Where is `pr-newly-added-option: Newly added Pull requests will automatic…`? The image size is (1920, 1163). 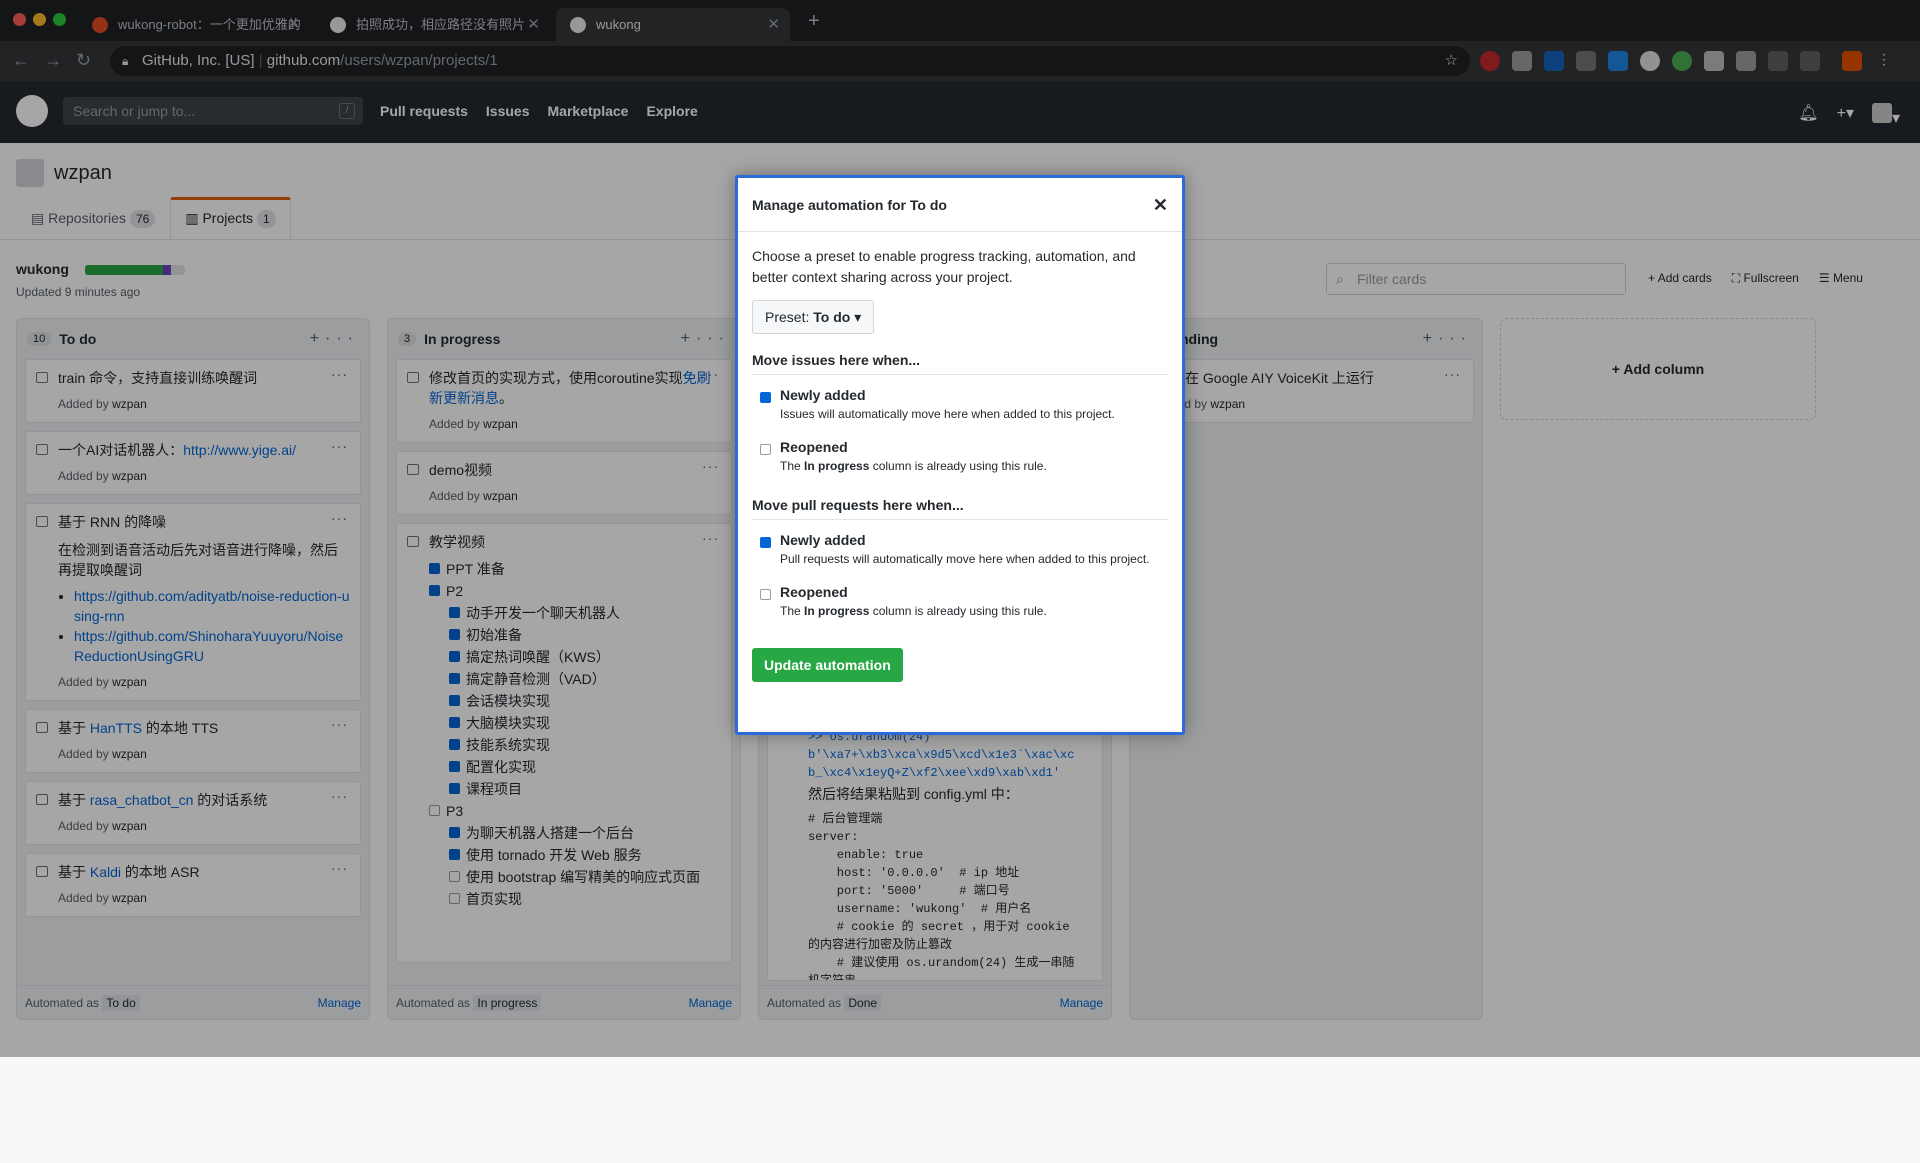
pr-newly-added-option: Newly added Pull requests will automatic… is located at coordinates (960, 544).